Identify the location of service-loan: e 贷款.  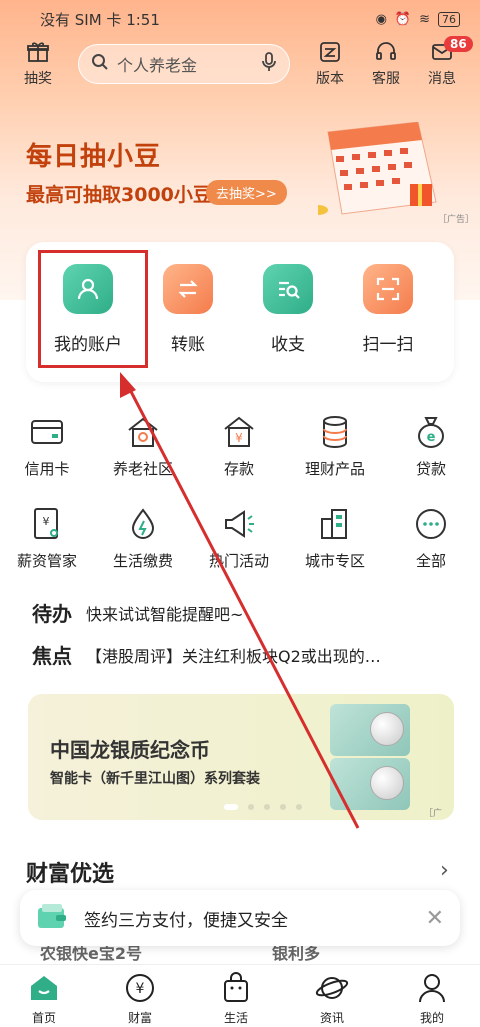
(431, 445).